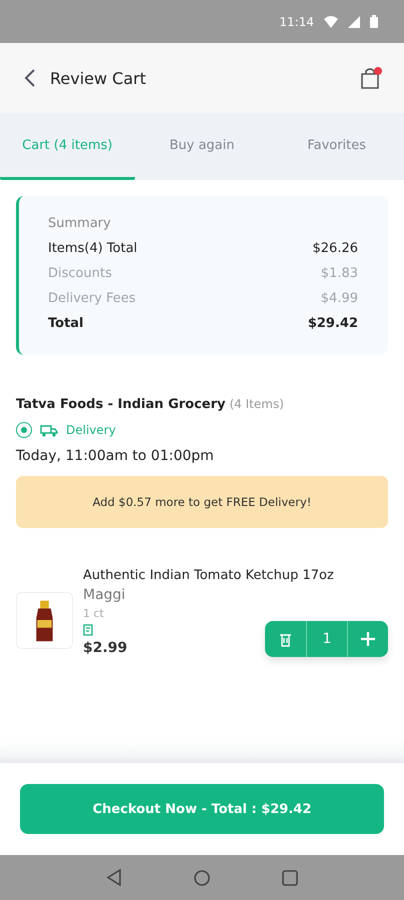  I want to click on delivery-radio, so click(24, 430).